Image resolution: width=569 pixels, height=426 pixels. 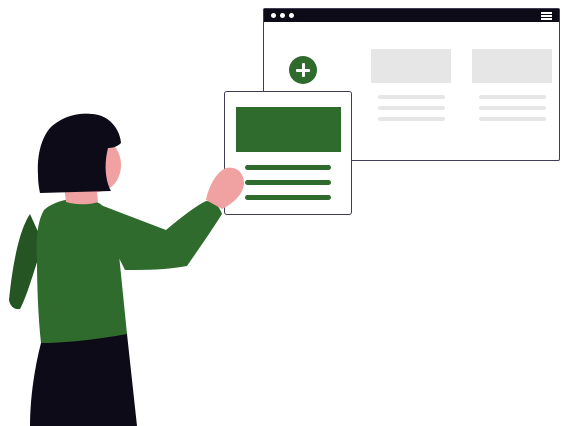 What do you see at coordinates (225, 188) in the screenshot?
I see `hand-shape` at bounding box center [225, 188].